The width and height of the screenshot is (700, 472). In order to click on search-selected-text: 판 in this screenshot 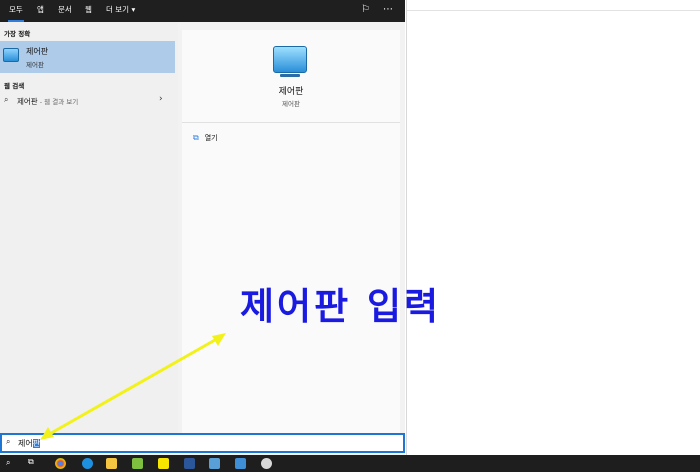, I will do `click(36, 443)`.